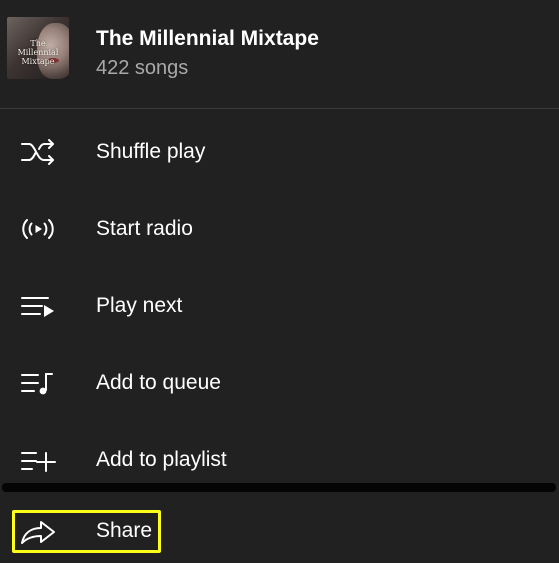 The image size is (559, 563). Describe the element at coordinates (38, 460) in the screenshot. I see `add-to-playlist-icon` at that location.